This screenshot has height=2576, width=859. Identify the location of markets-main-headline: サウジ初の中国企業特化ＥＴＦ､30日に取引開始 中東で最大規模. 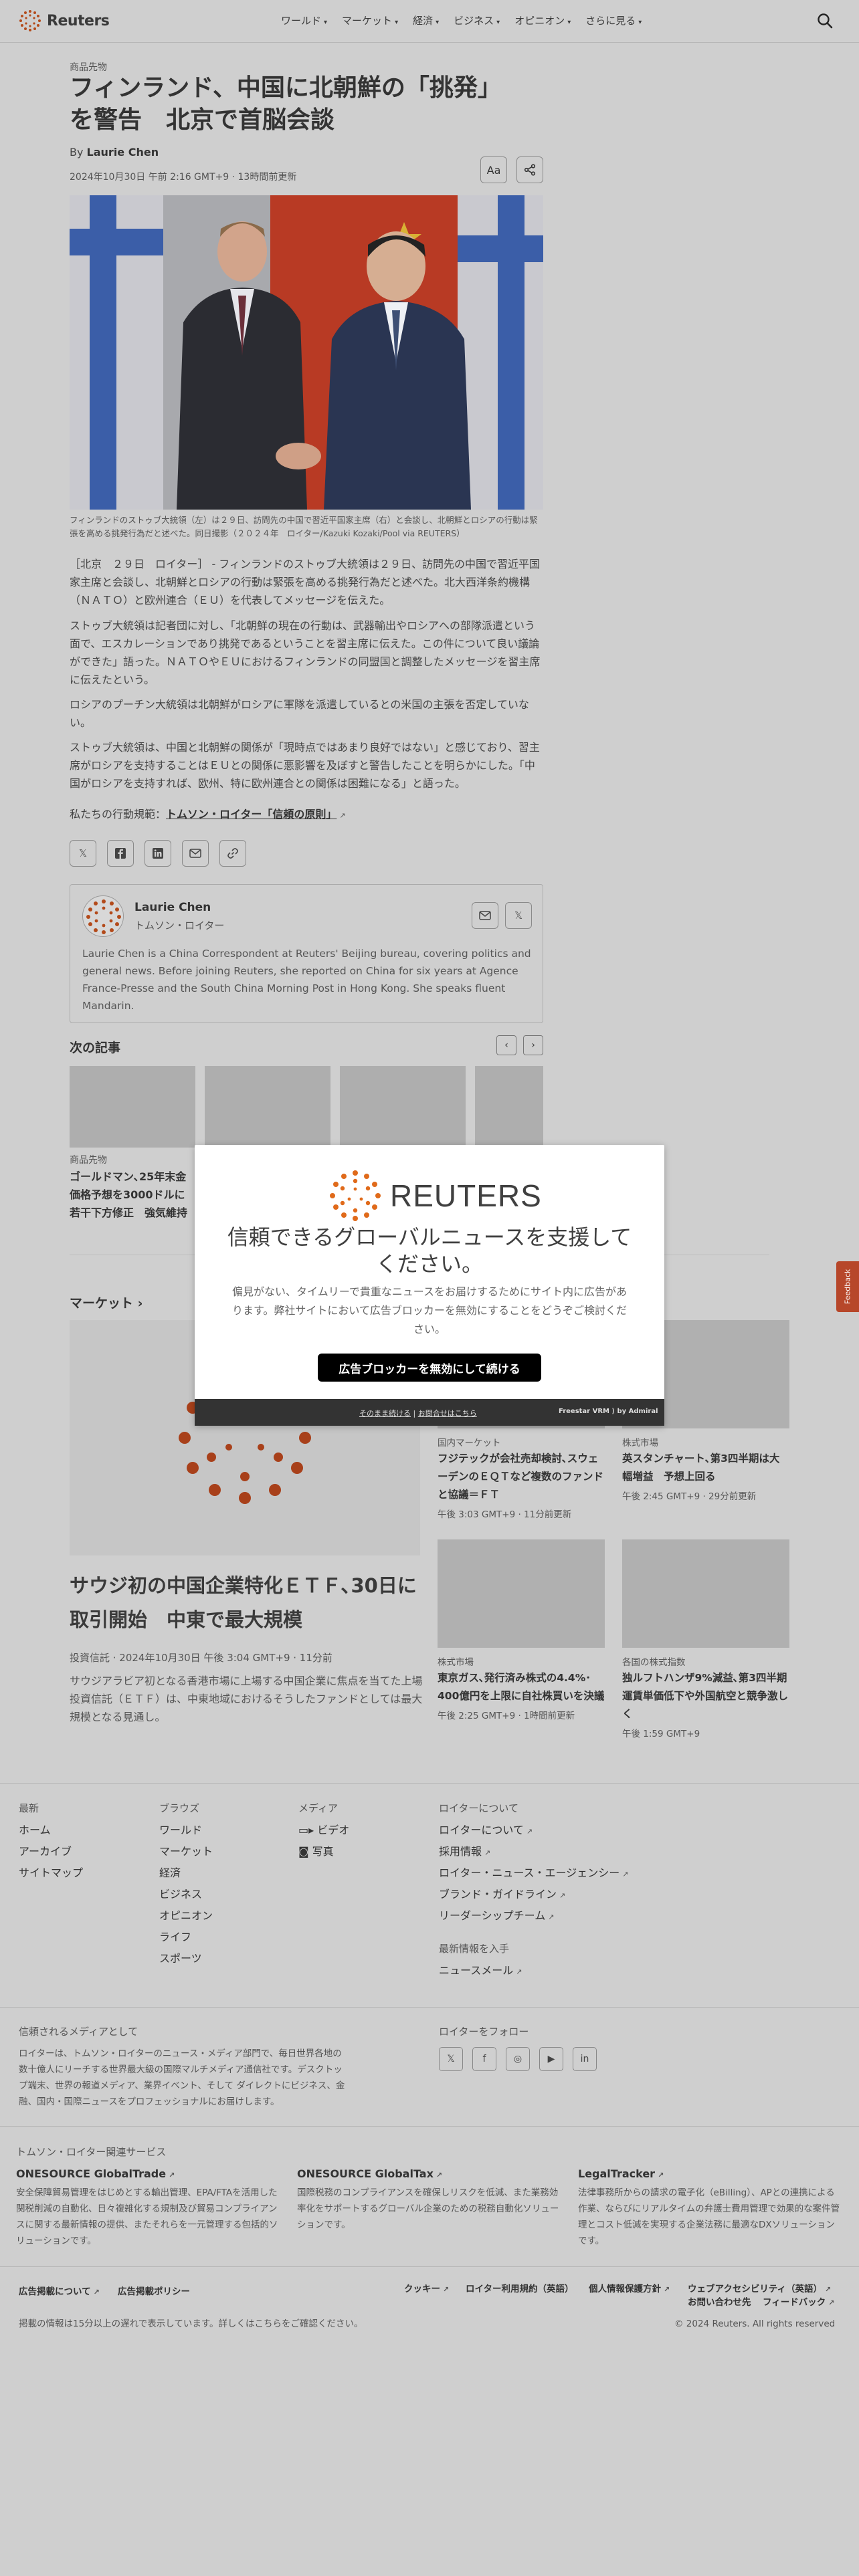
(247, 1603).